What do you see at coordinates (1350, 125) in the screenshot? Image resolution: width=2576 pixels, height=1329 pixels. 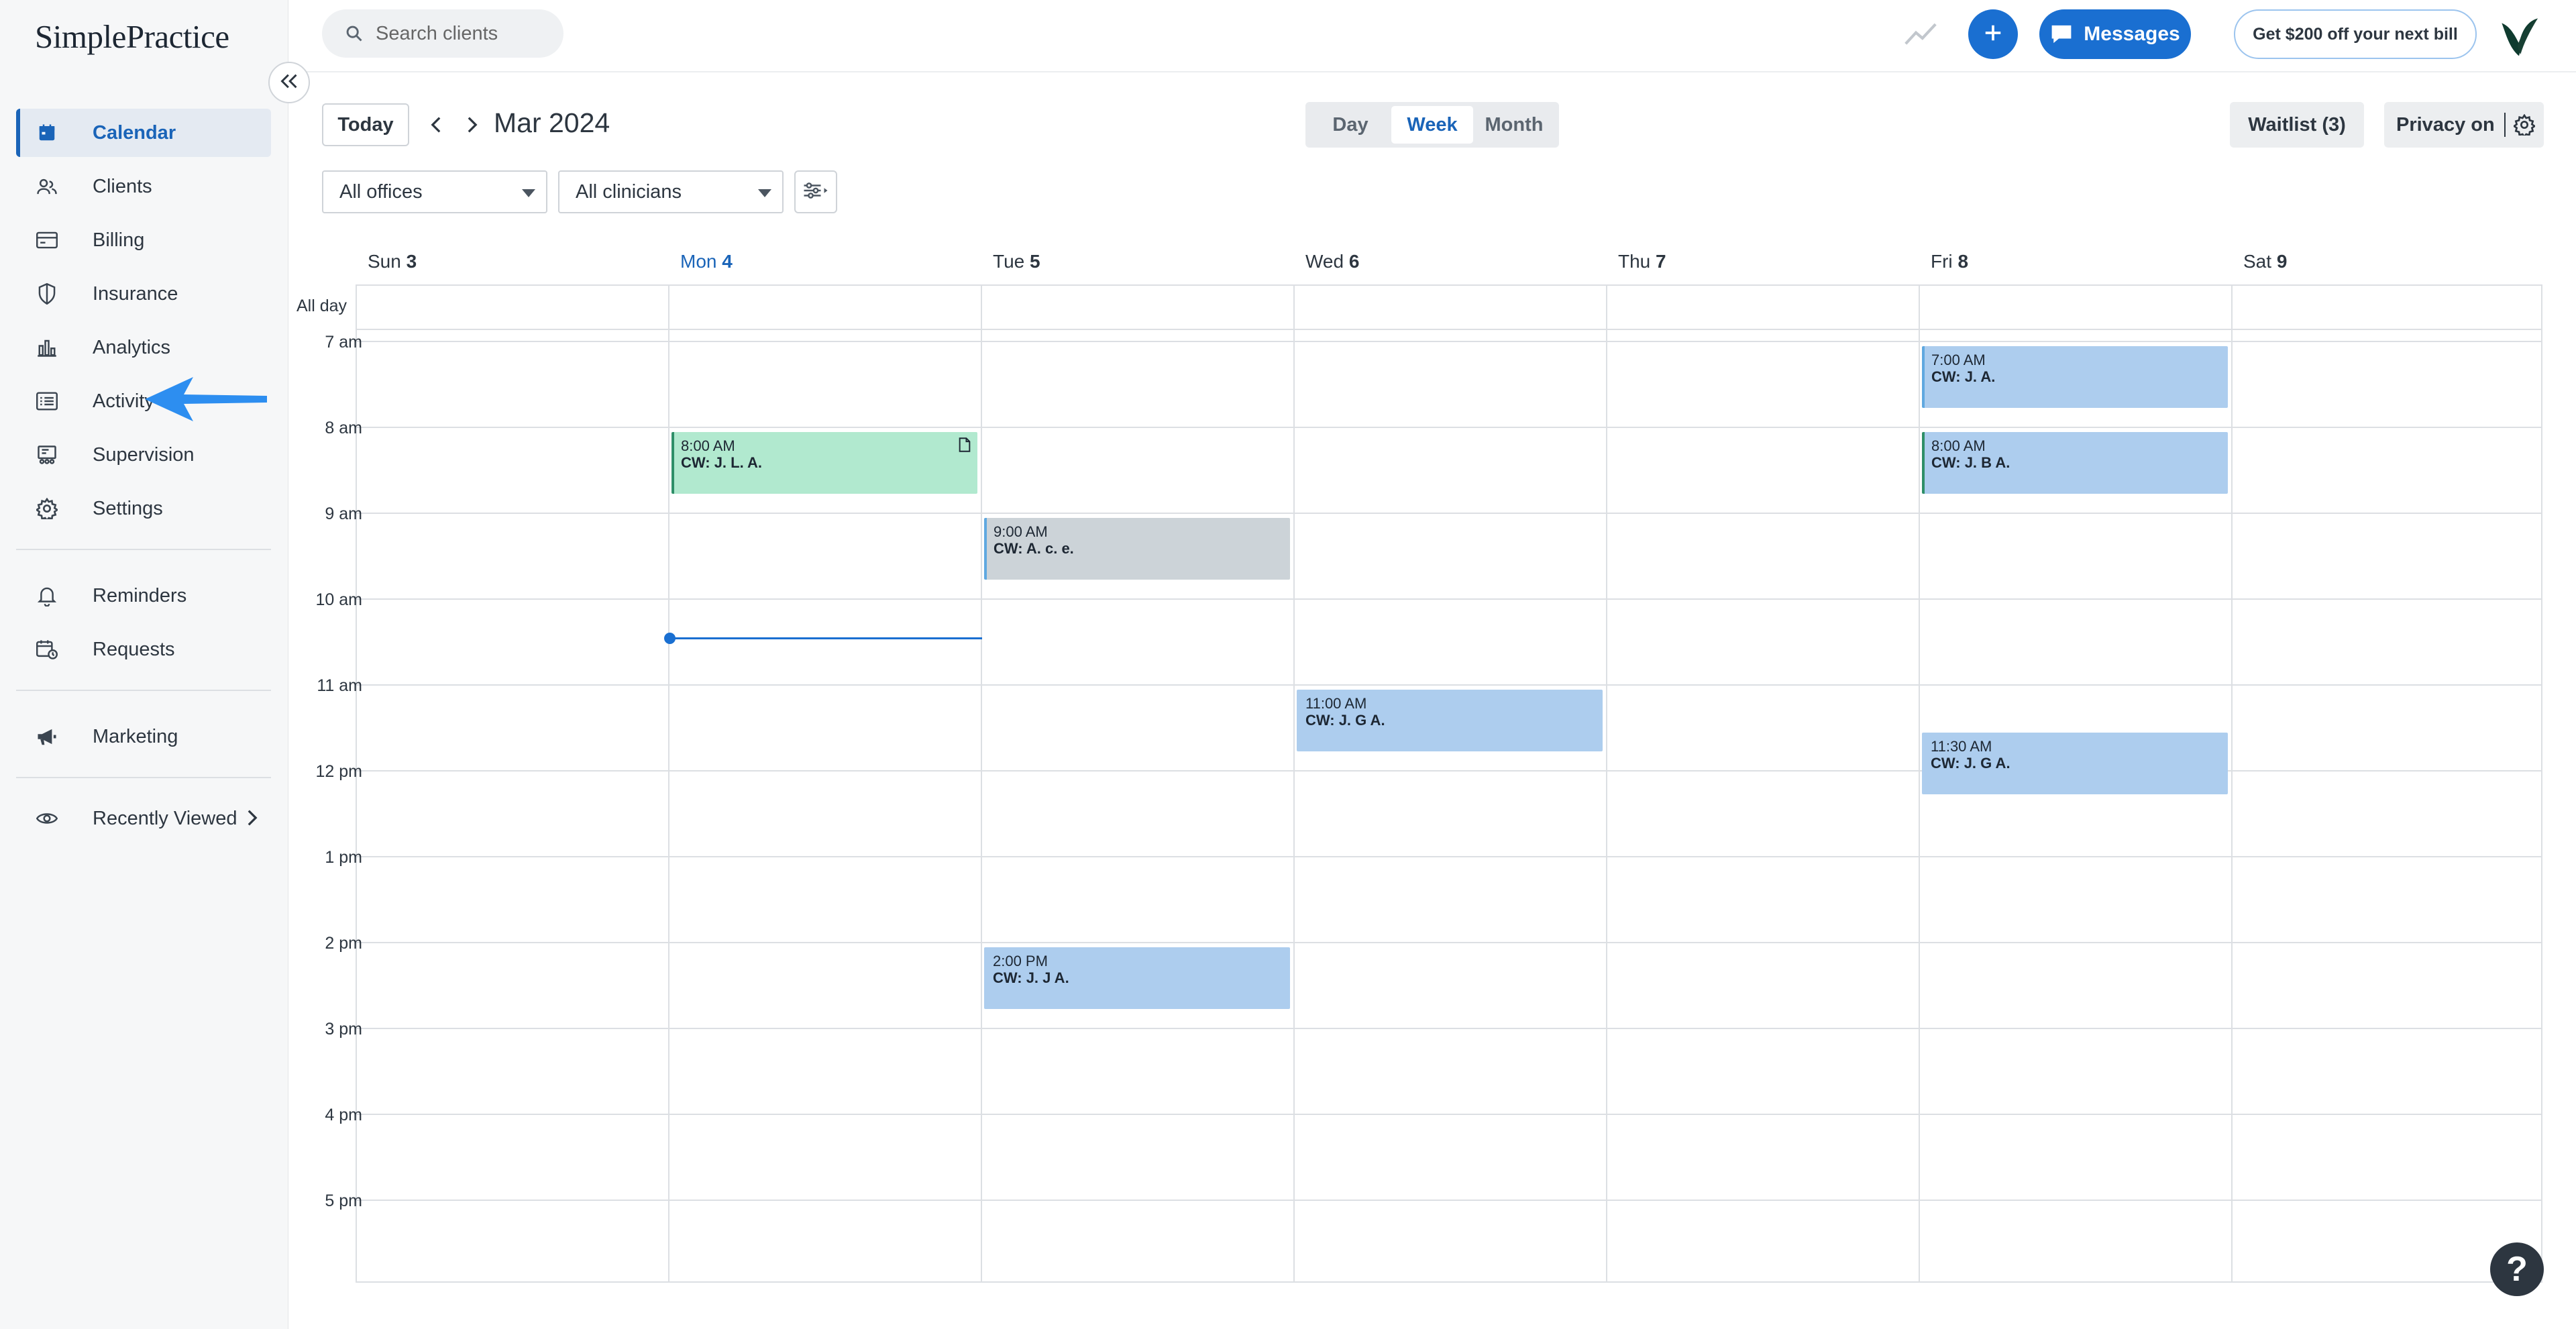 I see `view-day-button: Day` at bounding box center [1350, 125].